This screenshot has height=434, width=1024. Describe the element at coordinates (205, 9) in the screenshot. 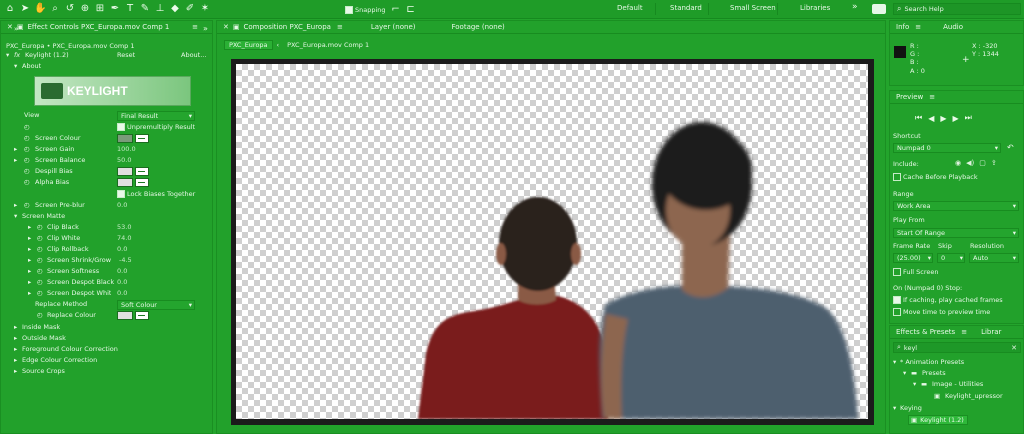

I see `puppet-tool-icon: ✶` at that location.